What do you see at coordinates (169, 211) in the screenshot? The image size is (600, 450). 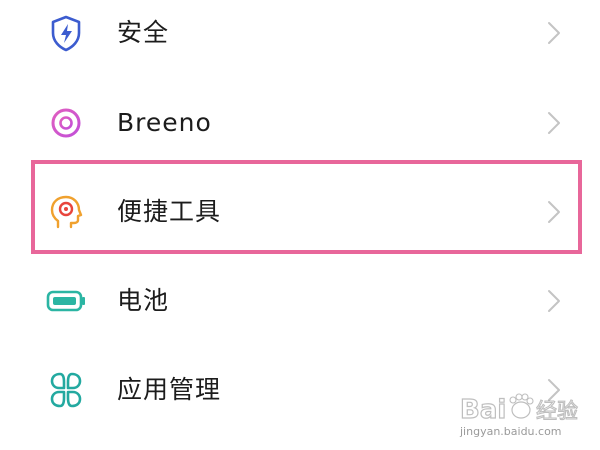 I see `settings-item-label: 便捷工具` at bounding box center [169, 211].